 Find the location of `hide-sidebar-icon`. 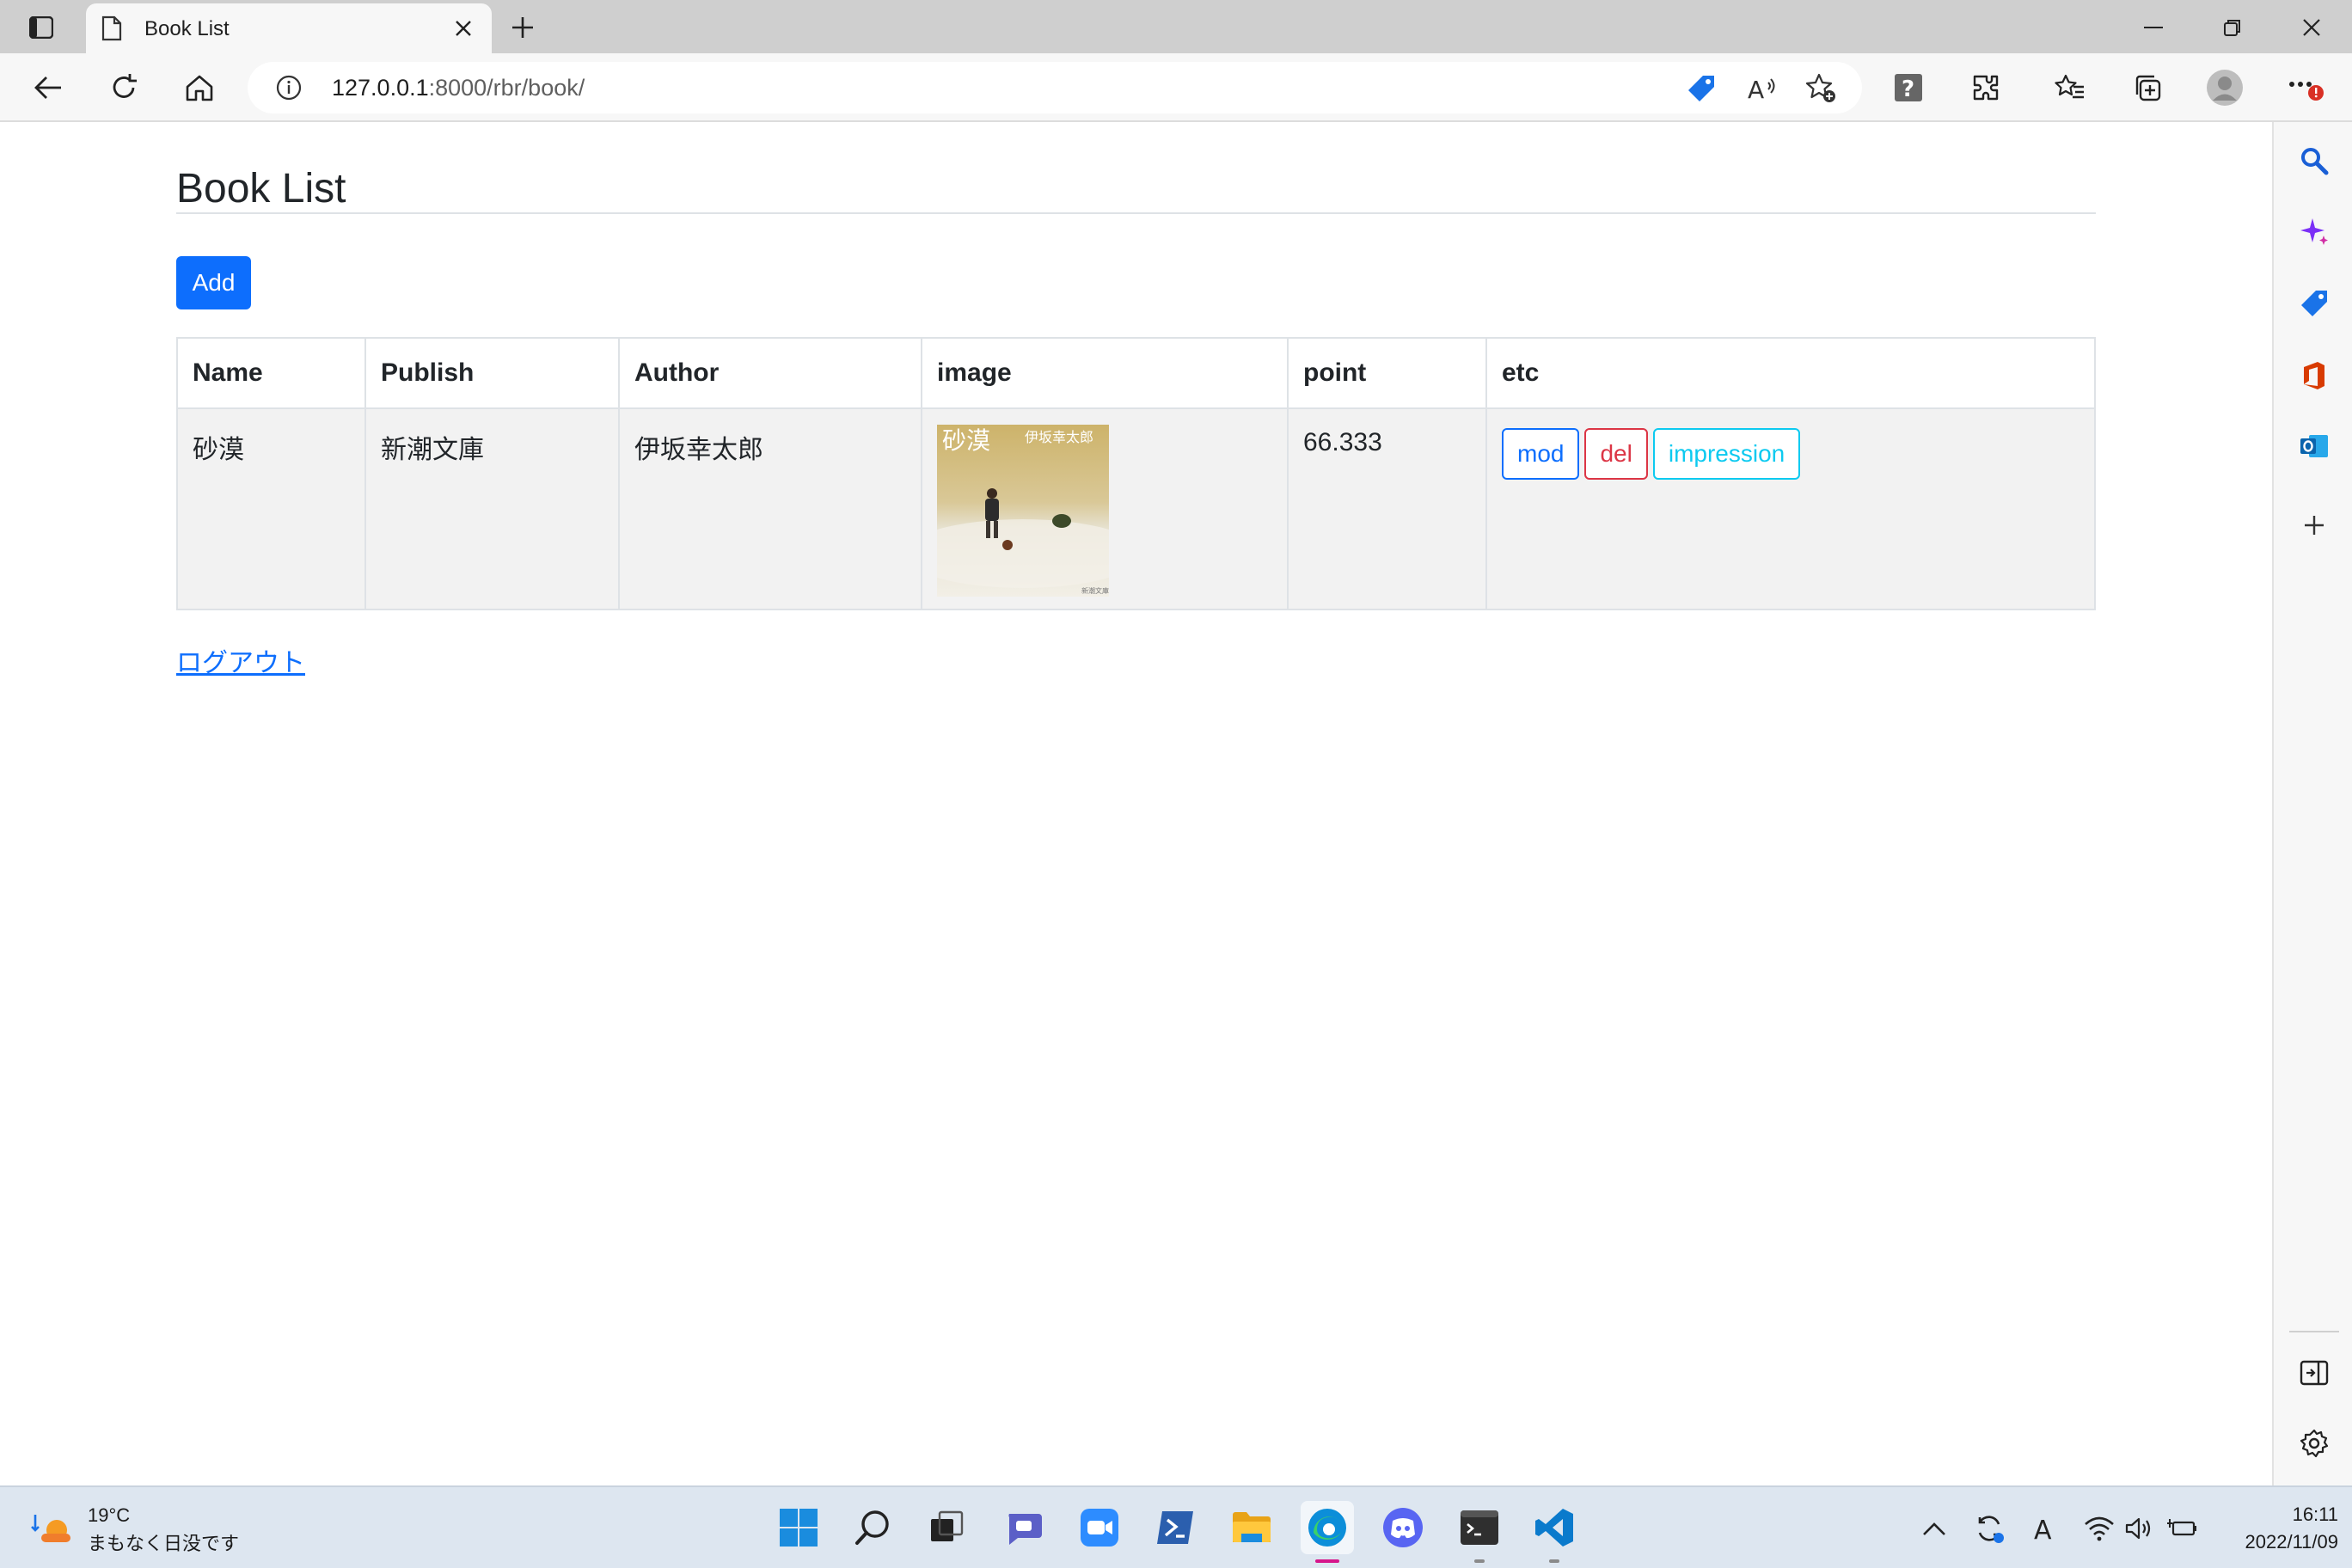

hide-sidebar-icon is located at coordinates (2314, 1373).